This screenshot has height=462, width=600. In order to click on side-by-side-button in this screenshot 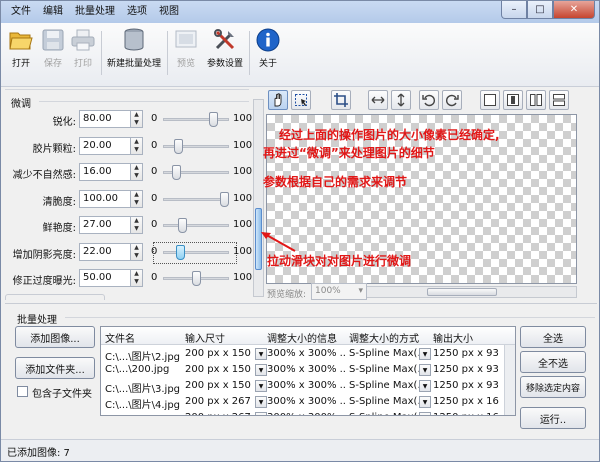, I will do `click(536, 100)`.